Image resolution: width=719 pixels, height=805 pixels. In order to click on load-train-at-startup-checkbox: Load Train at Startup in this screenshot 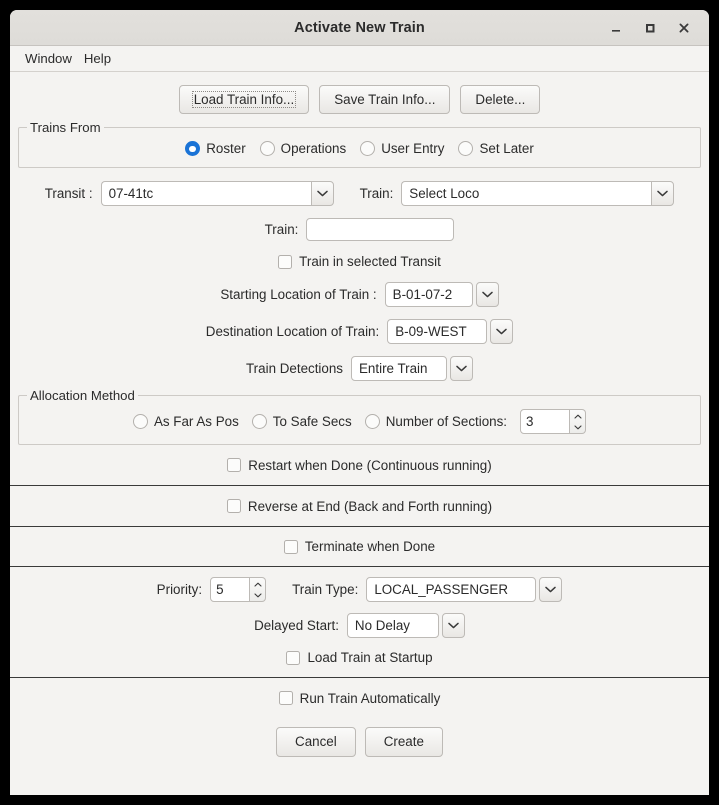, I will do `click(359, 658)`.